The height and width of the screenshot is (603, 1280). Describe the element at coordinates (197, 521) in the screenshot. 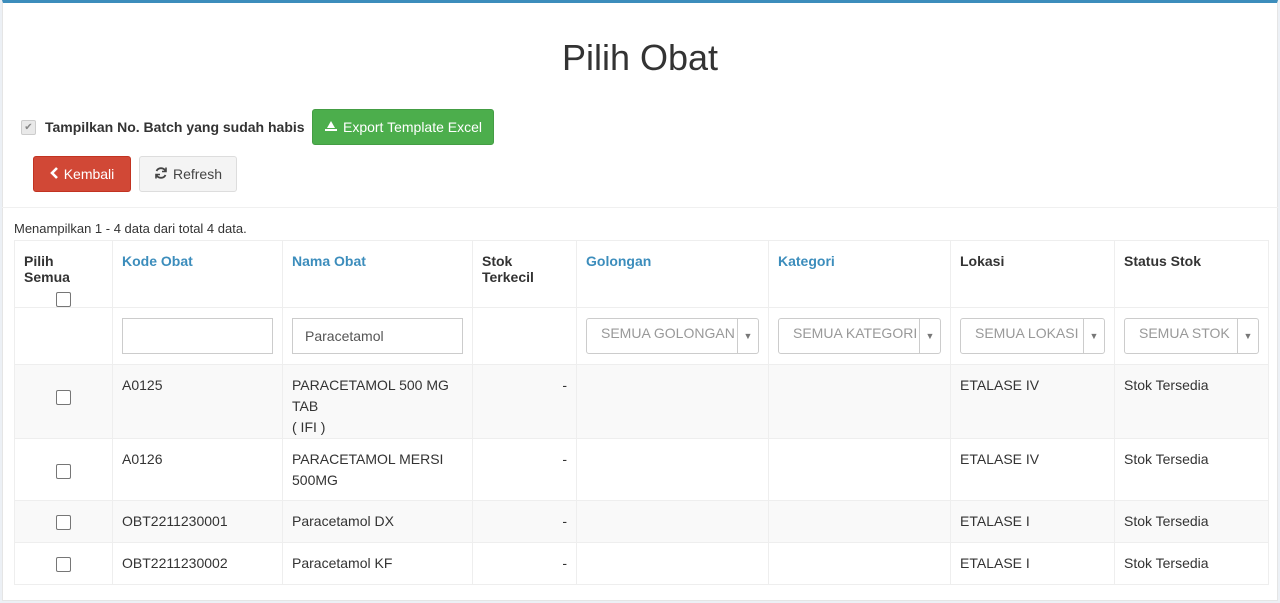

I see `cell-kode: OBT2211230001` at that location.